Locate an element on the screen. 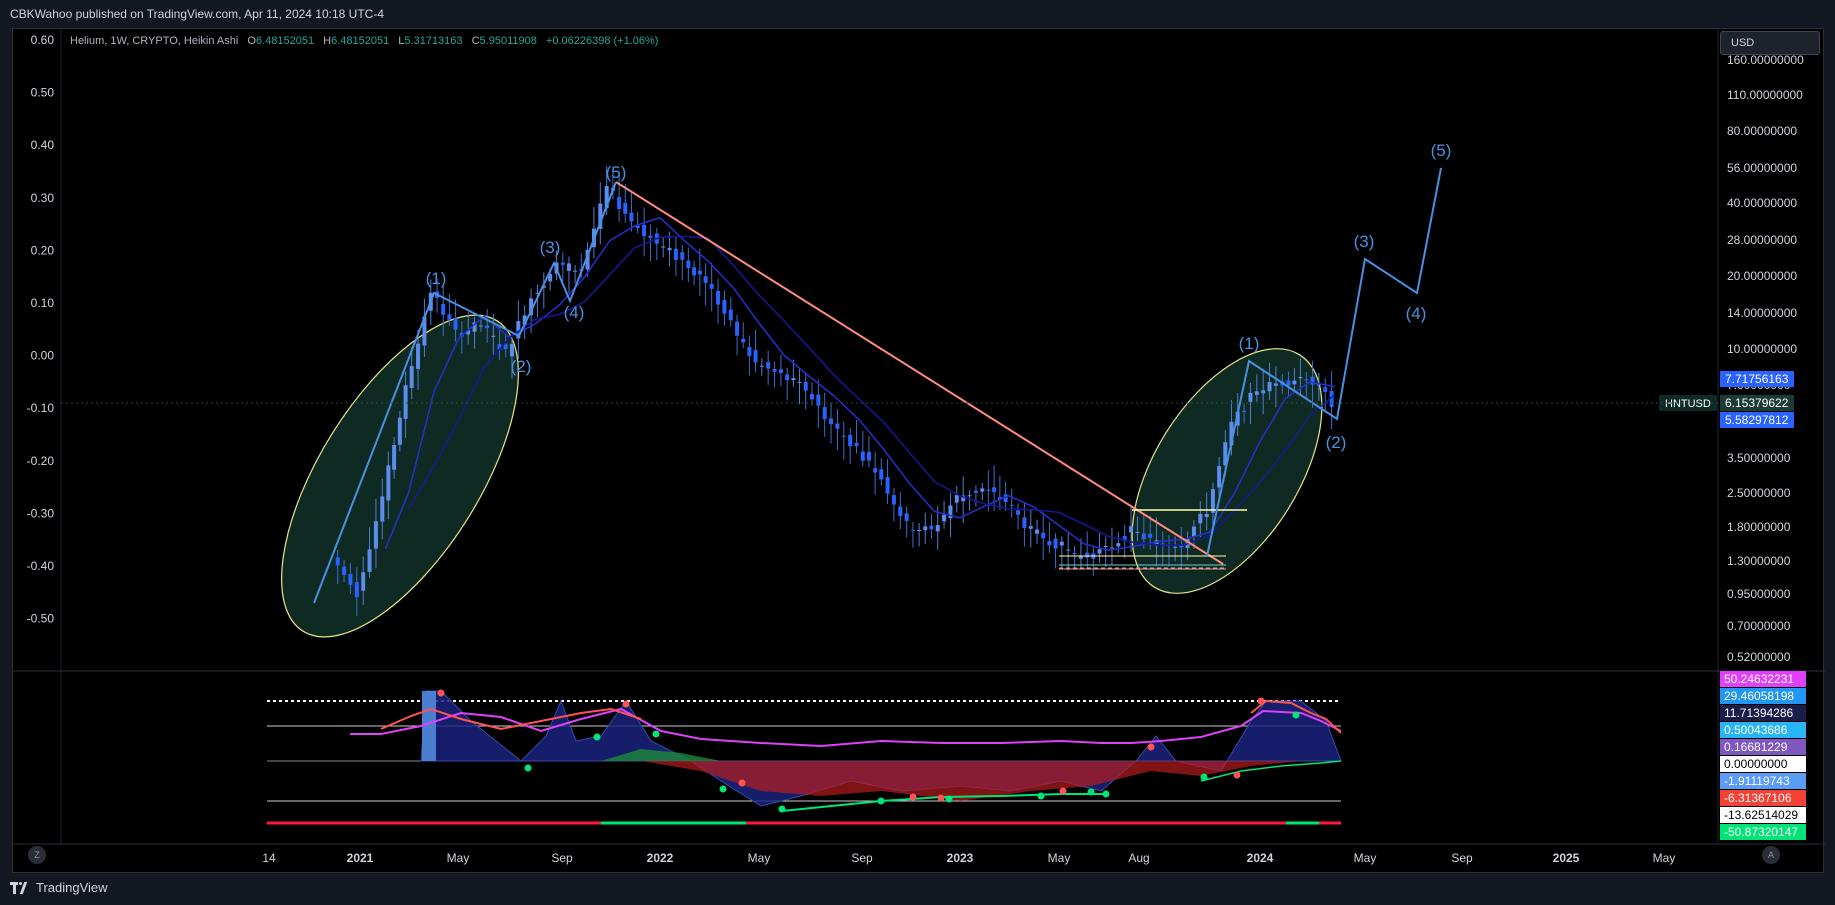 Image resolution: width=1835 pixels, height=905 pixels. right-axis-tick: 0.95000000 is located at coordinates (1759, 594).